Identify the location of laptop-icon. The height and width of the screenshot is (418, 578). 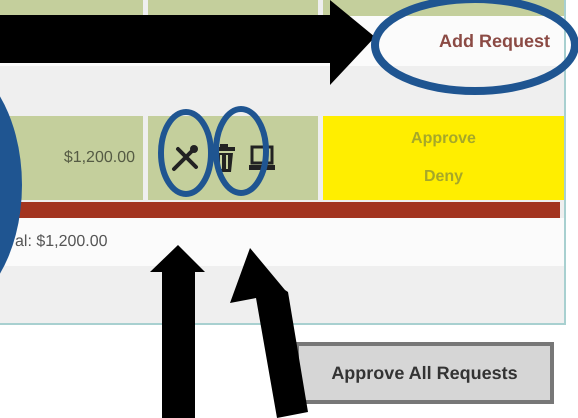
(262, 158).